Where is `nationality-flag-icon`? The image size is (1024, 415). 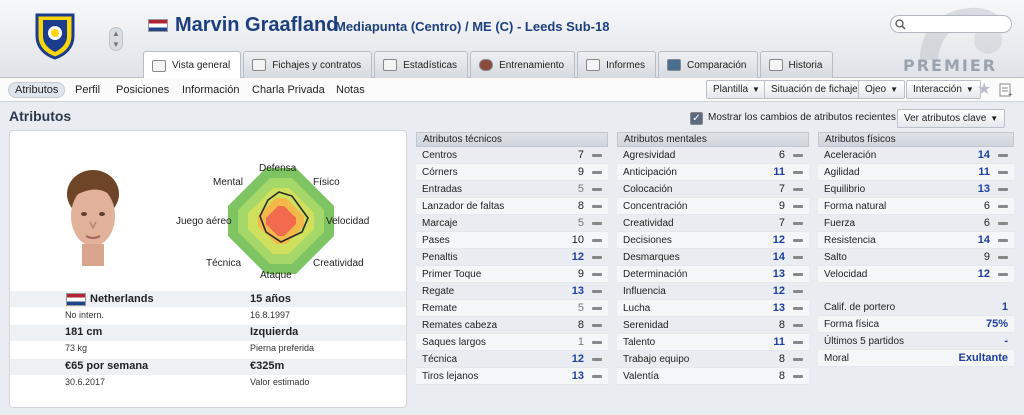 nationality-flag-icon is located at coordinates (76, 299).